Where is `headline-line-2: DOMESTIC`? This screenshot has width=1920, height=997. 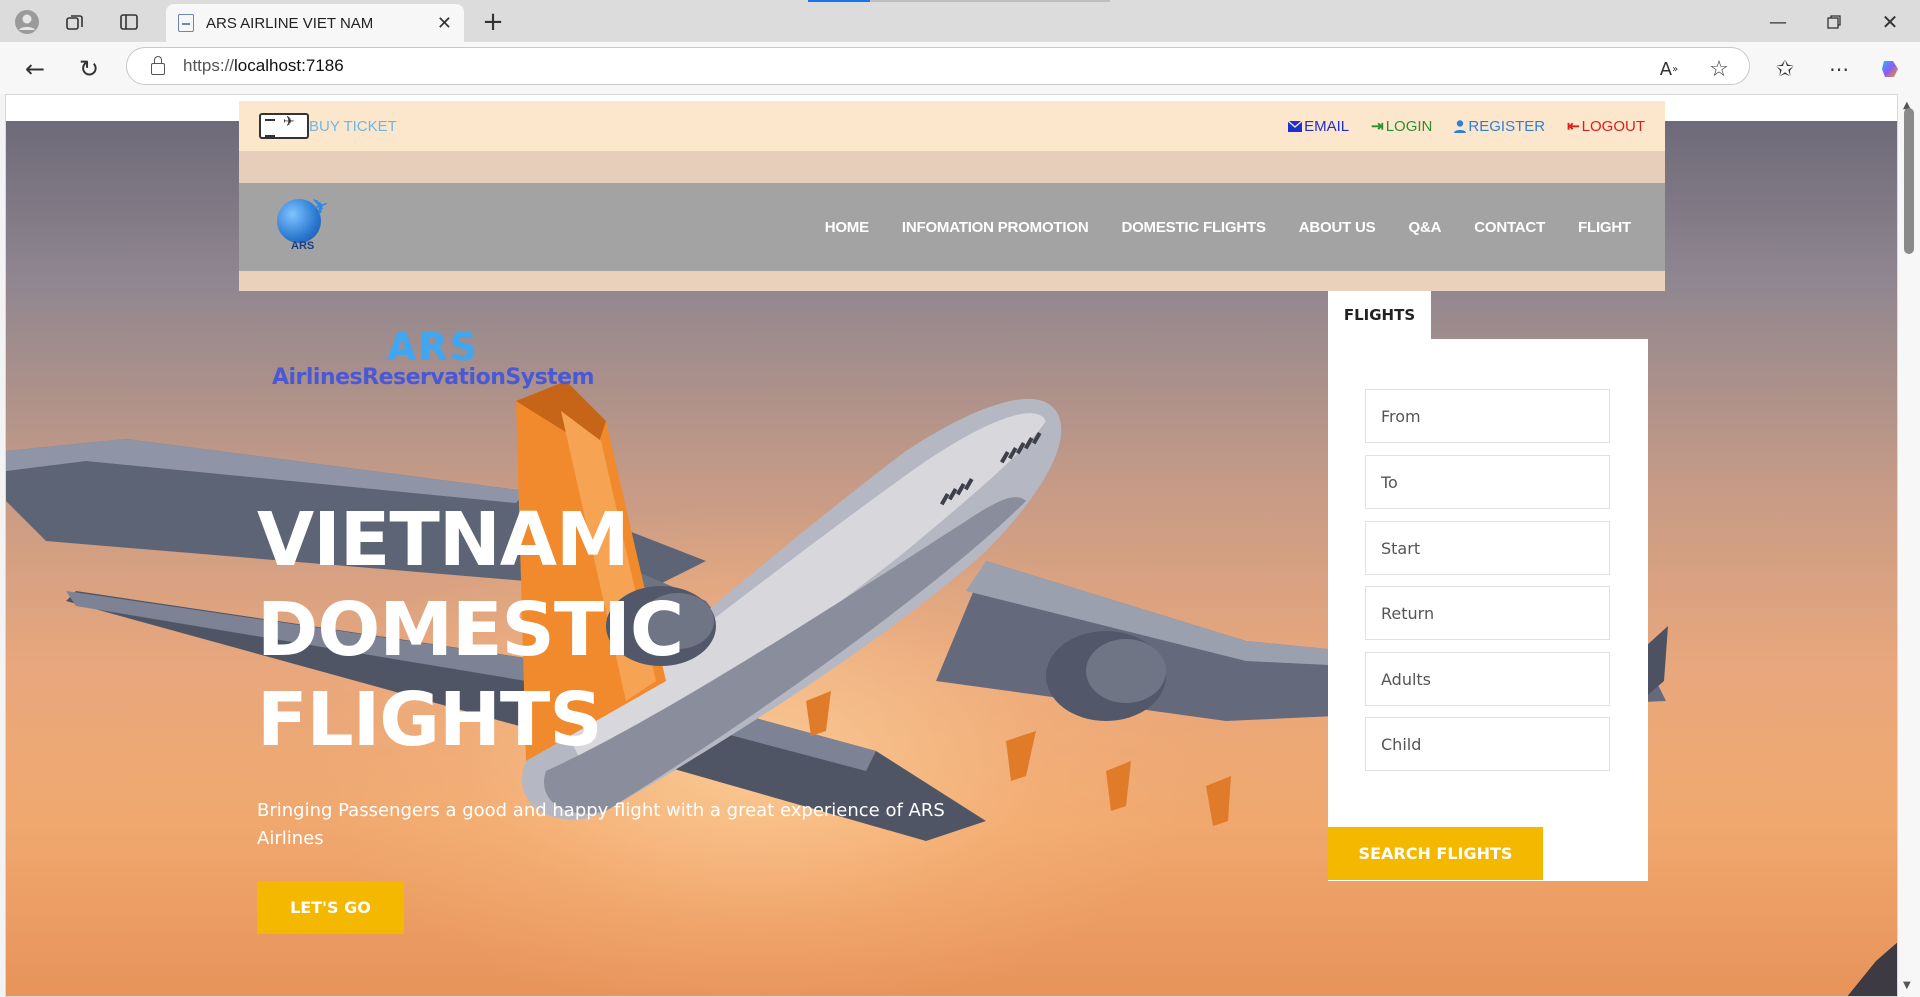
headline-line-2: DOMESTIC is located at coordinates (470, 630).